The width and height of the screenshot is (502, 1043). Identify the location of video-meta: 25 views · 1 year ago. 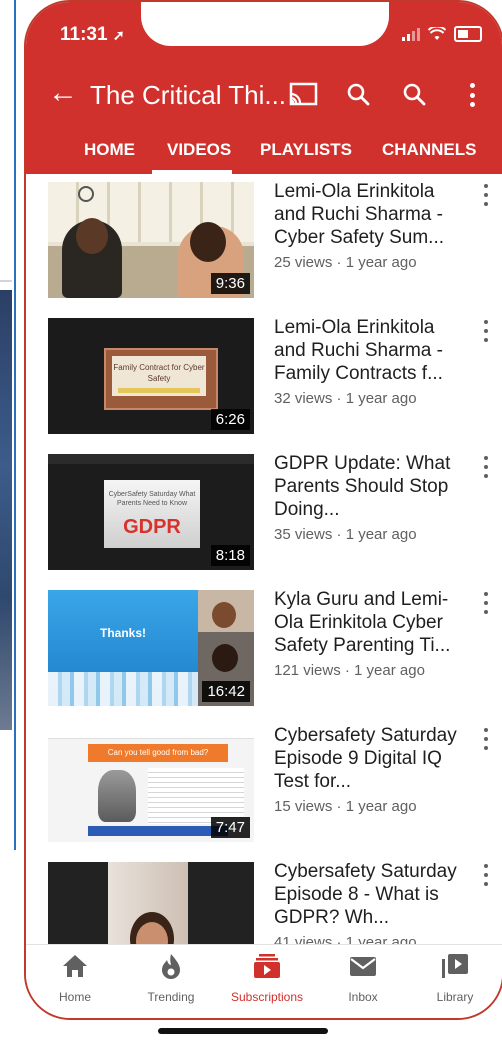
(345, 262).